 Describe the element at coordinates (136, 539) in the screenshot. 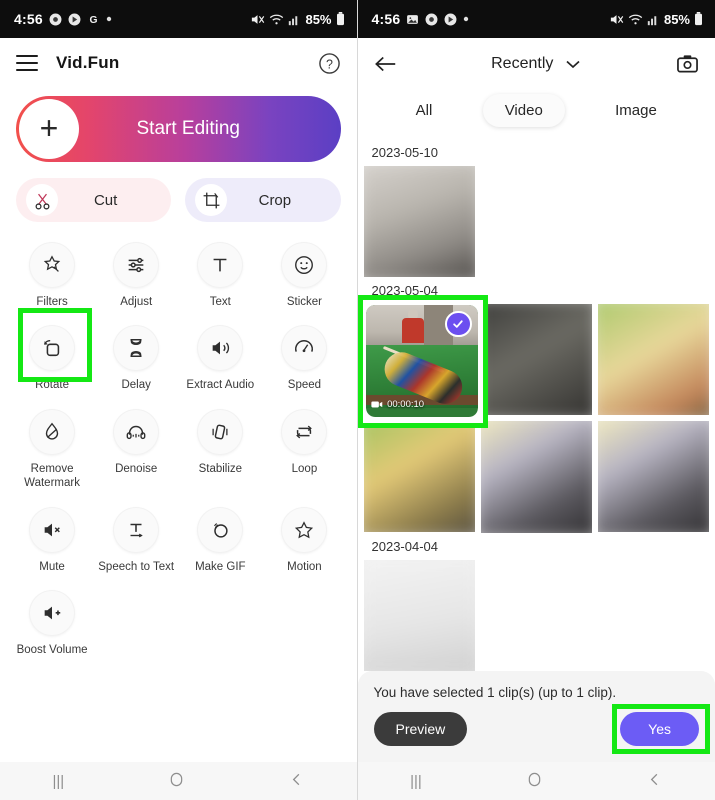

I see `tool-speech-to-text: Speech to Text` at that location.